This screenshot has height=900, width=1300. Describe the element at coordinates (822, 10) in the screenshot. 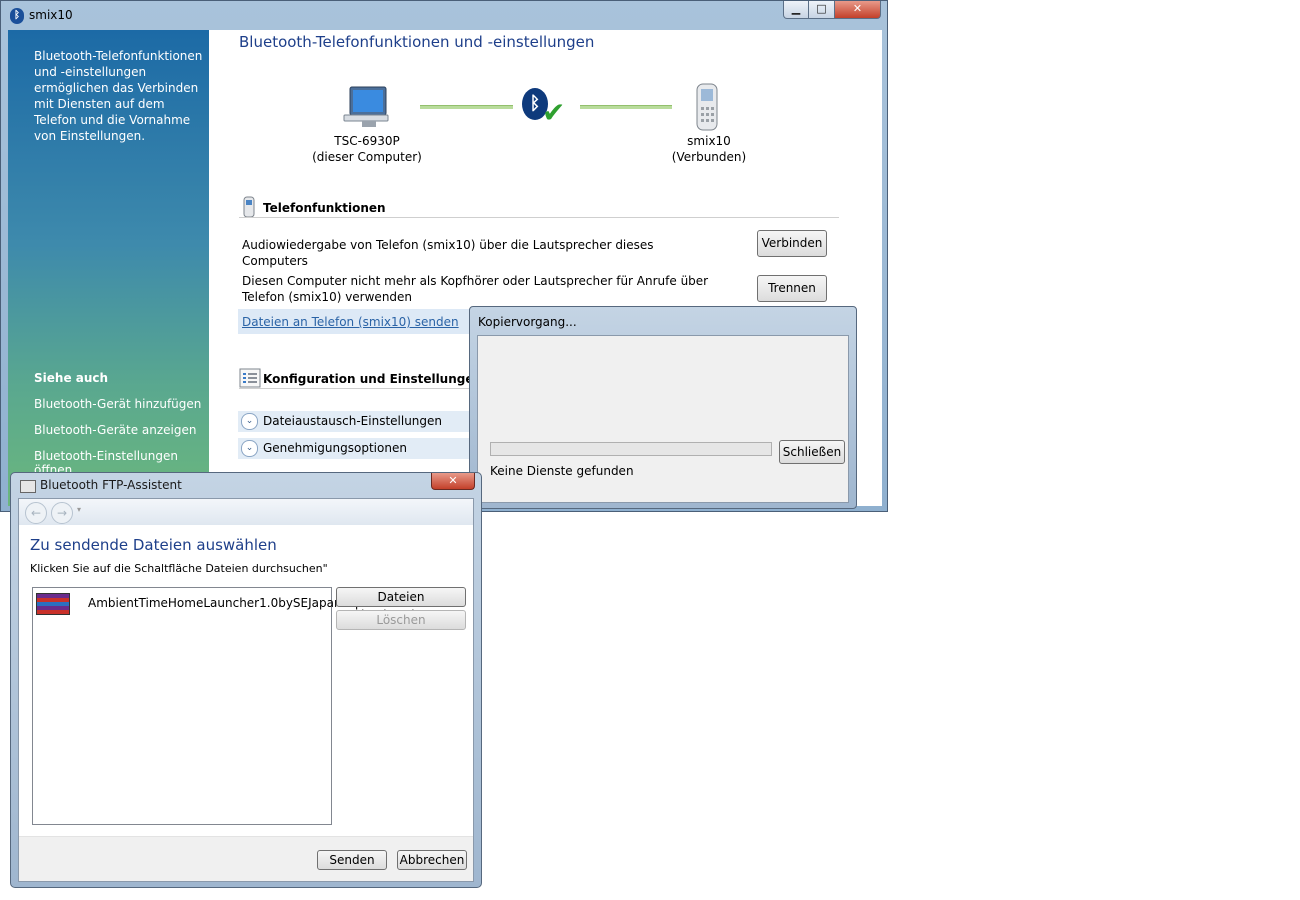

I see `maximize-button: □` at that location.